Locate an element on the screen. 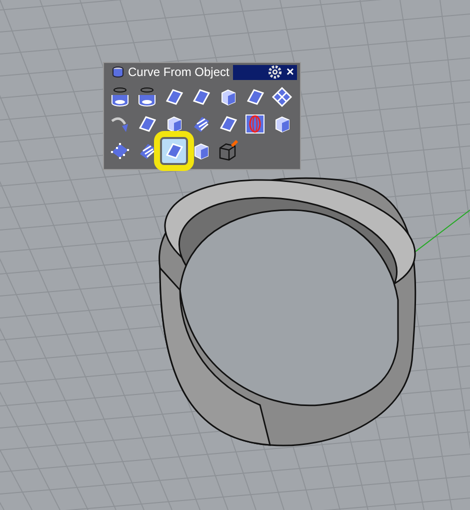  toolbar-title: Curve From Object is located at coordinates (168, 72).